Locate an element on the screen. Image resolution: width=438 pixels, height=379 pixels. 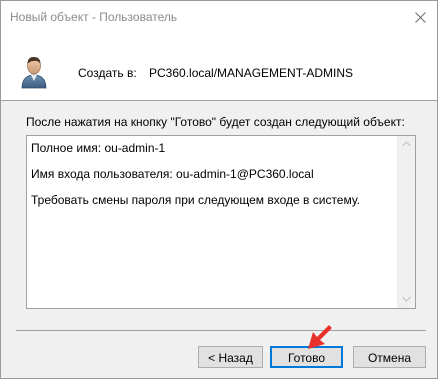
close-button is located at coordinates (420, 18).